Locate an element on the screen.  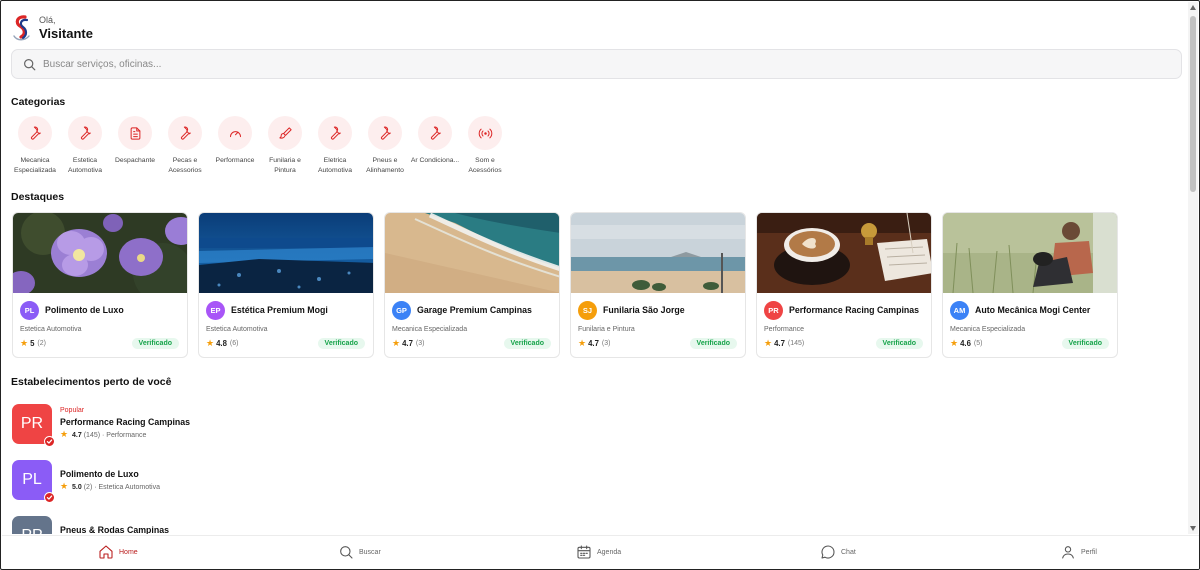
rating: ★ 4.6 (5) is located at coordinates (966, 343).